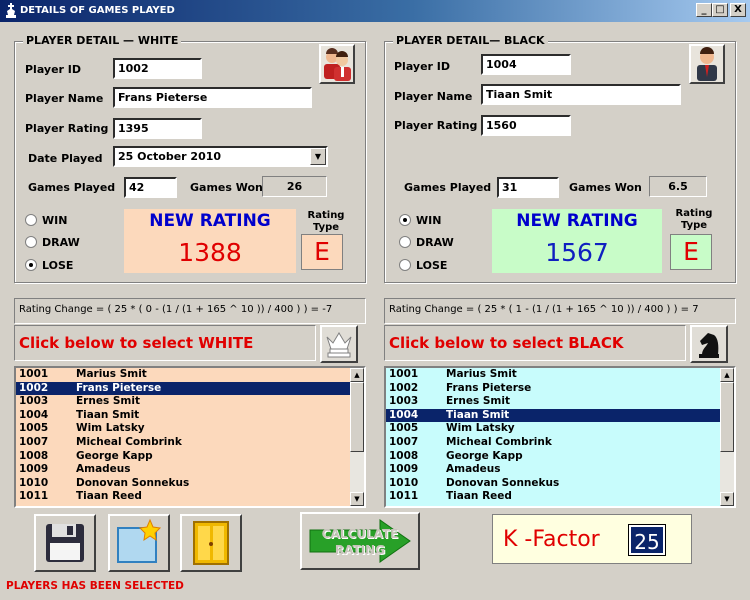 This screenshot has height=600, width=750. I want to click on white-result-lose: LOSE, so click(49, 265).